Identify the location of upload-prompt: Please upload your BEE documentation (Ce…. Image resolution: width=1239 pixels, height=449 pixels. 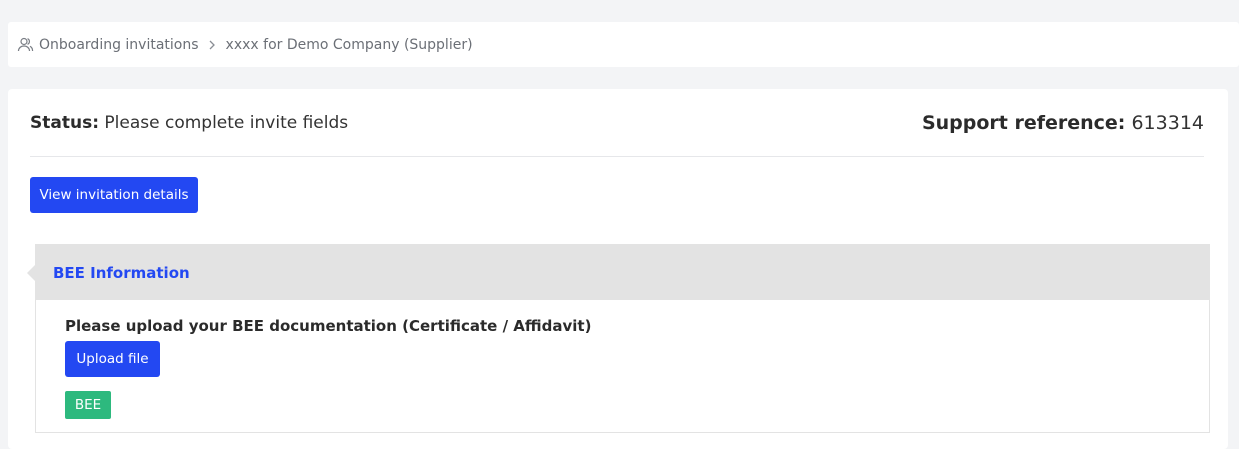
(328, 326).